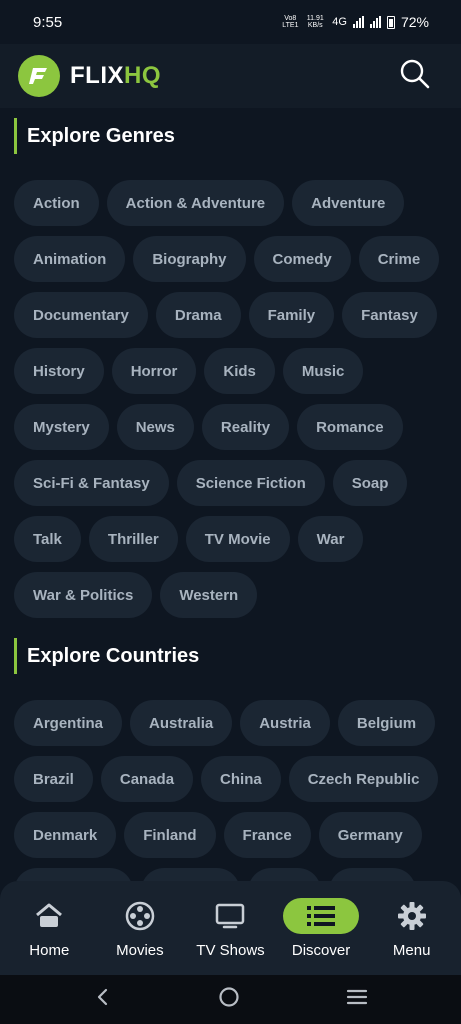 This screenshot has width=461, height=1024. I want to click on bottom-navigation: Home Movies TV Shows Discover Menu, so click(230, 928).